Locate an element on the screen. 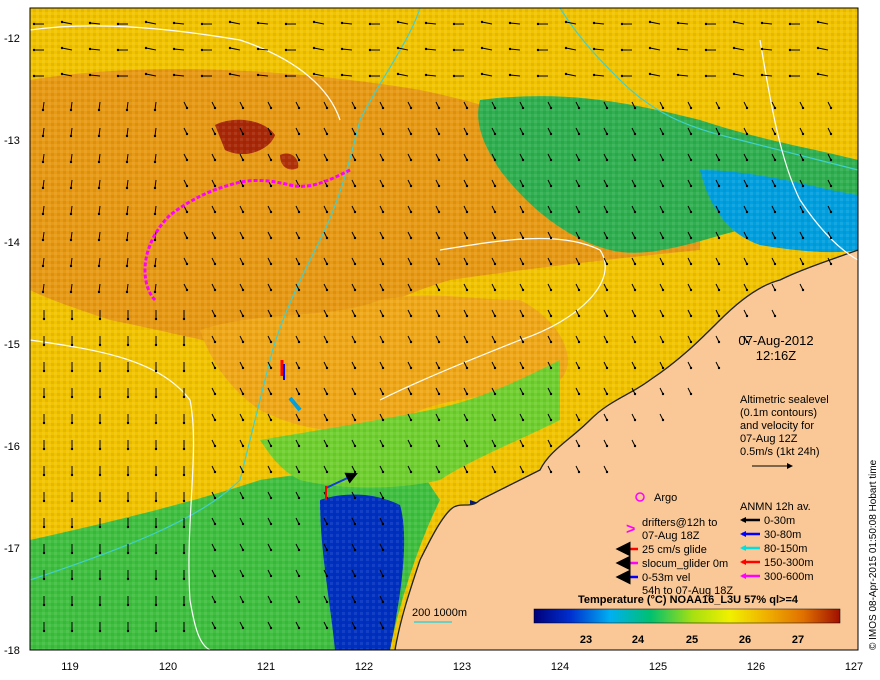 The image size is (880, 680). glide-label: 25 cm/s glide is located at coordinates (674, 550).